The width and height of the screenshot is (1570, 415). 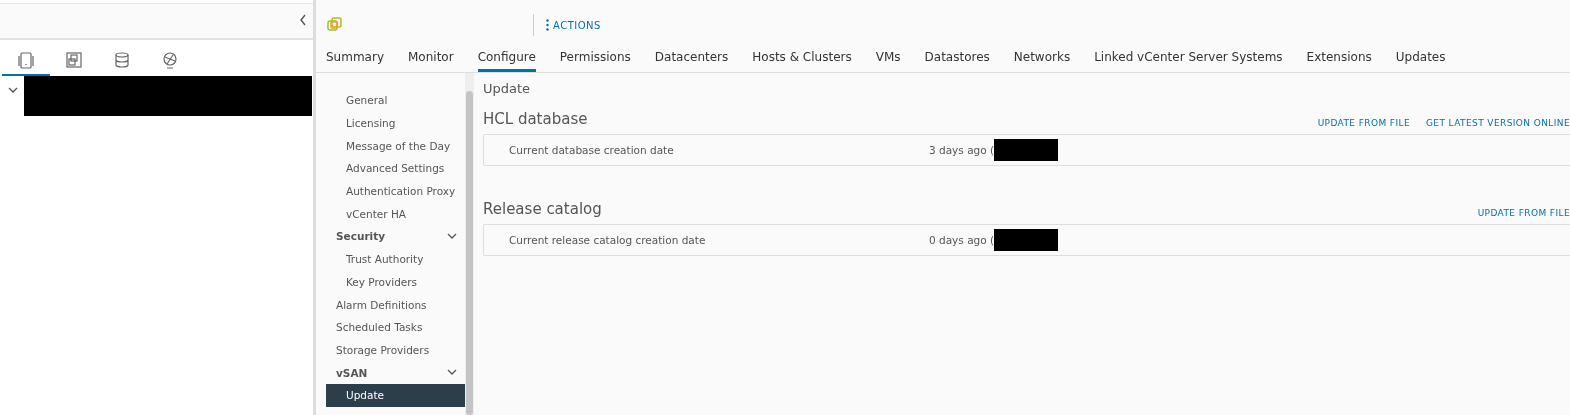 What do you see at coordinates (395, 100) in the screenshot?
I see `sidebar-item: General` at bounding box center [395, 100].